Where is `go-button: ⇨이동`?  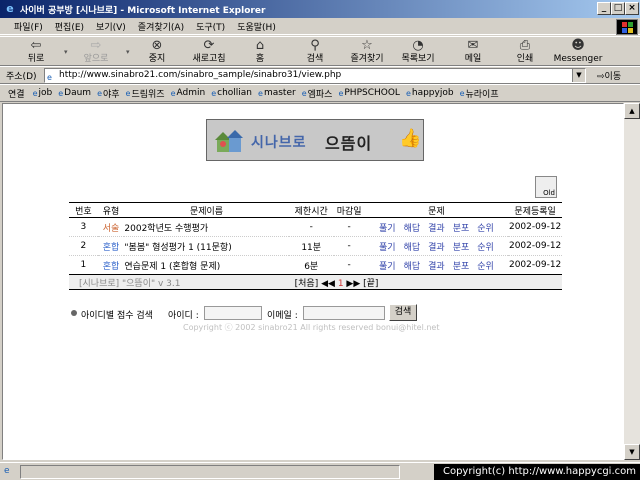 go-button: ⇨이동 is located at coordinates (609, 75).